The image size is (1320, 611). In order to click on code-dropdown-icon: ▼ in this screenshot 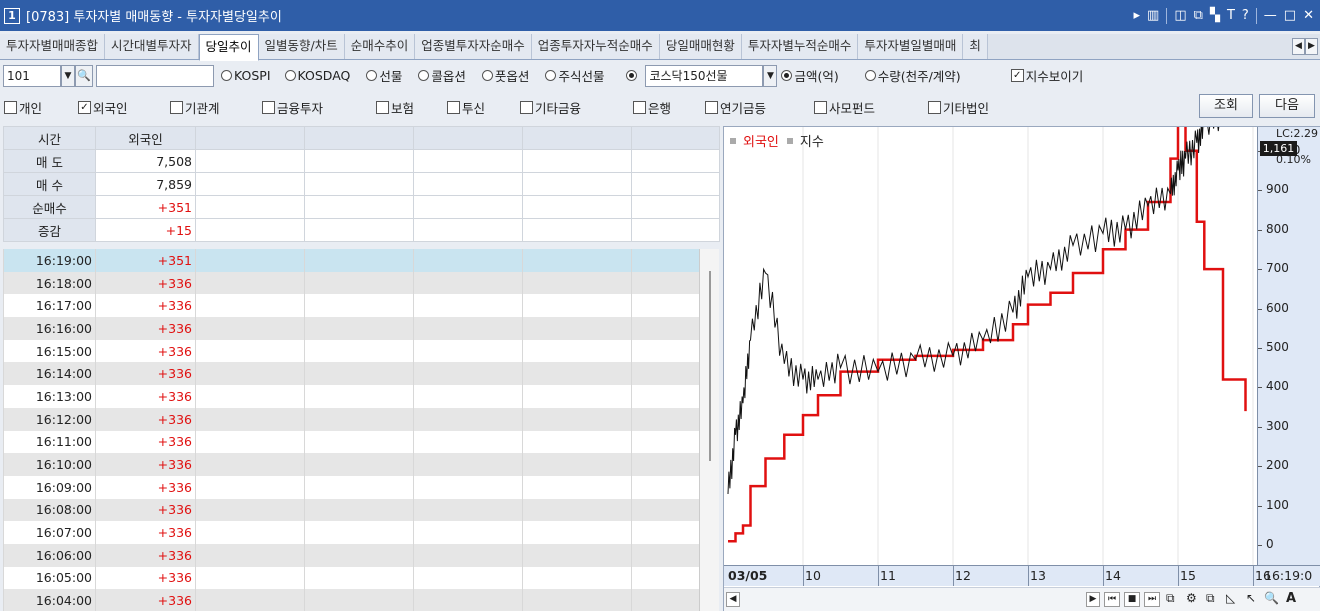, I will do `click(68, 75)`.